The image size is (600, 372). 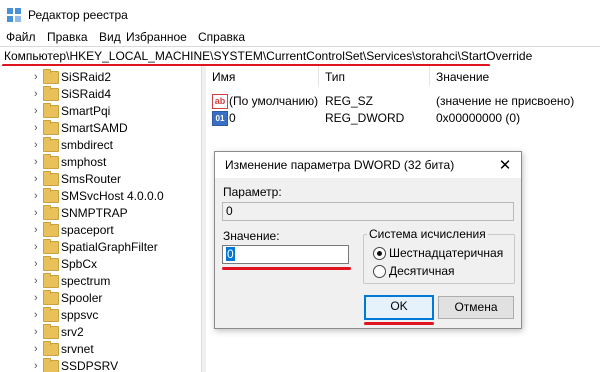 What do you see at coordinates (399, 307) in the screenshot?
I see `ok-button: OK` at bounding box center [399, 307].